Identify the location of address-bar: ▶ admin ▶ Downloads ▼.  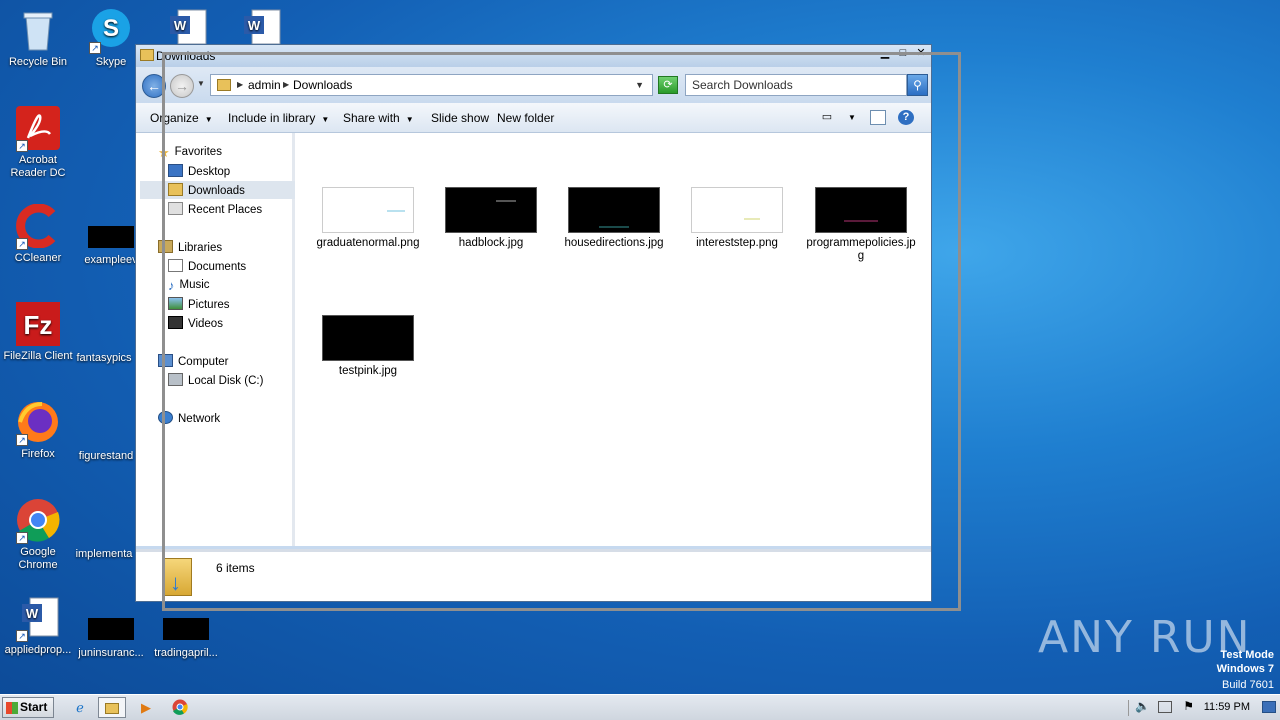
(431, 85).